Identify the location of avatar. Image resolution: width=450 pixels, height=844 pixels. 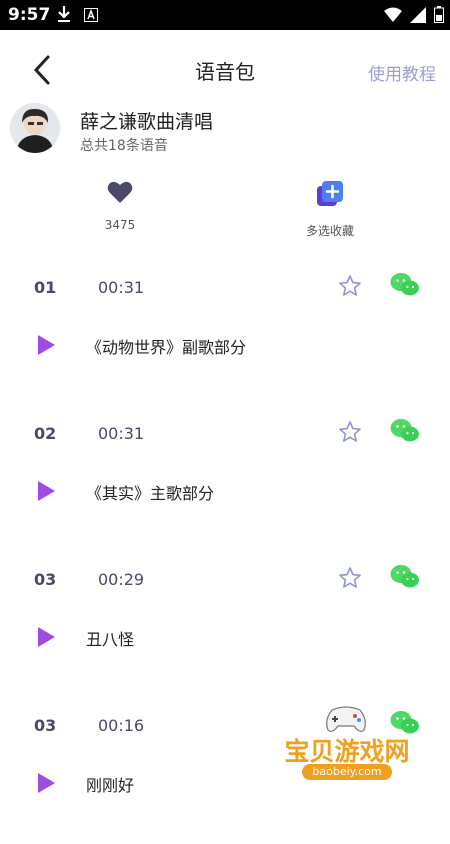
(35, 128).